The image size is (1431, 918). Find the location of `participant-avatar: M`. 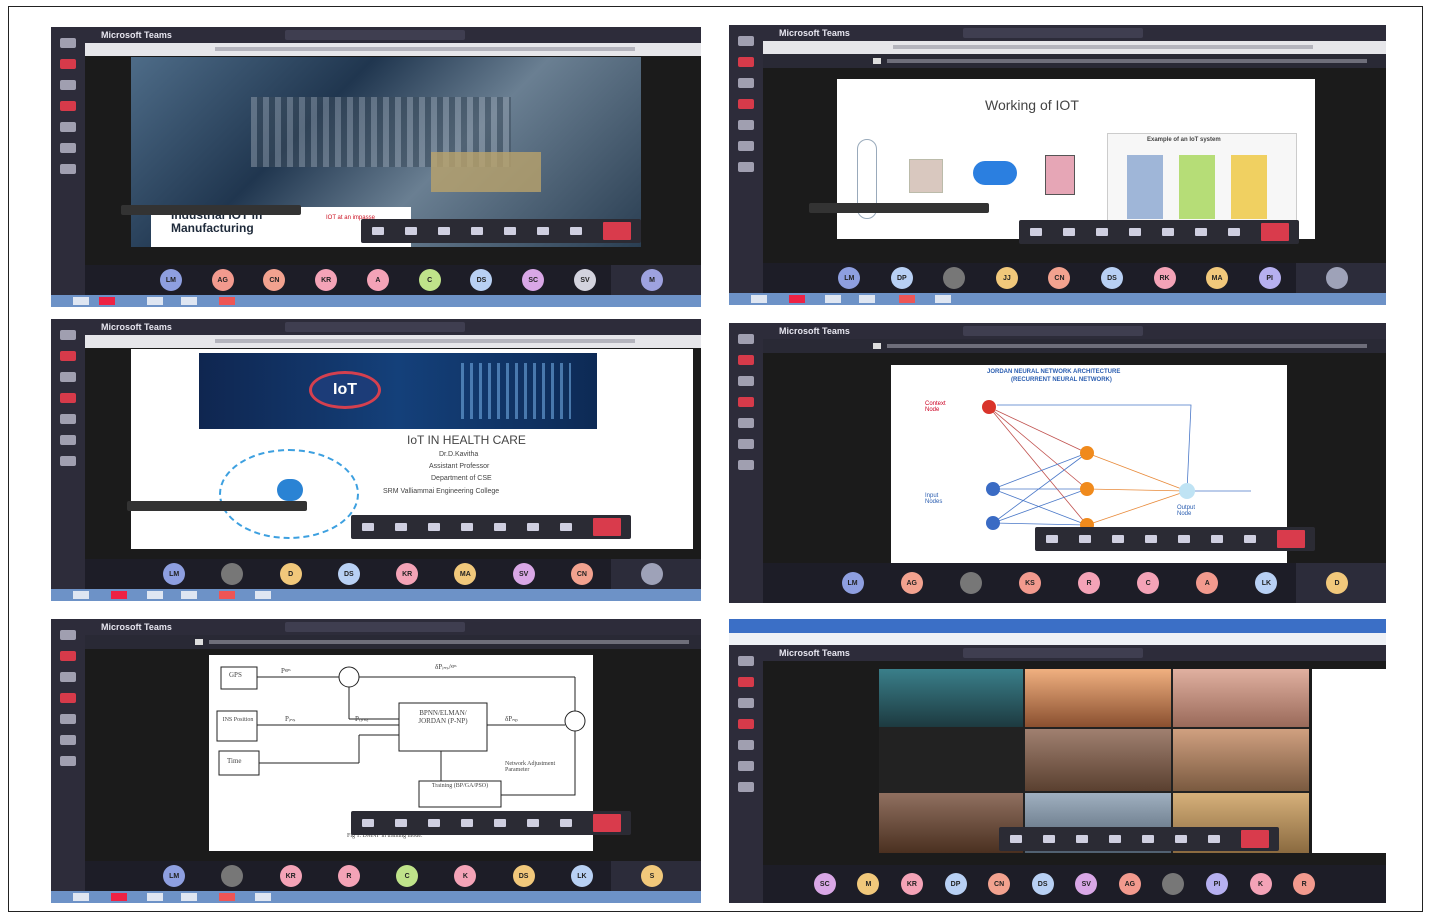

participant-avatar: M is located at coordinates (868, 884).